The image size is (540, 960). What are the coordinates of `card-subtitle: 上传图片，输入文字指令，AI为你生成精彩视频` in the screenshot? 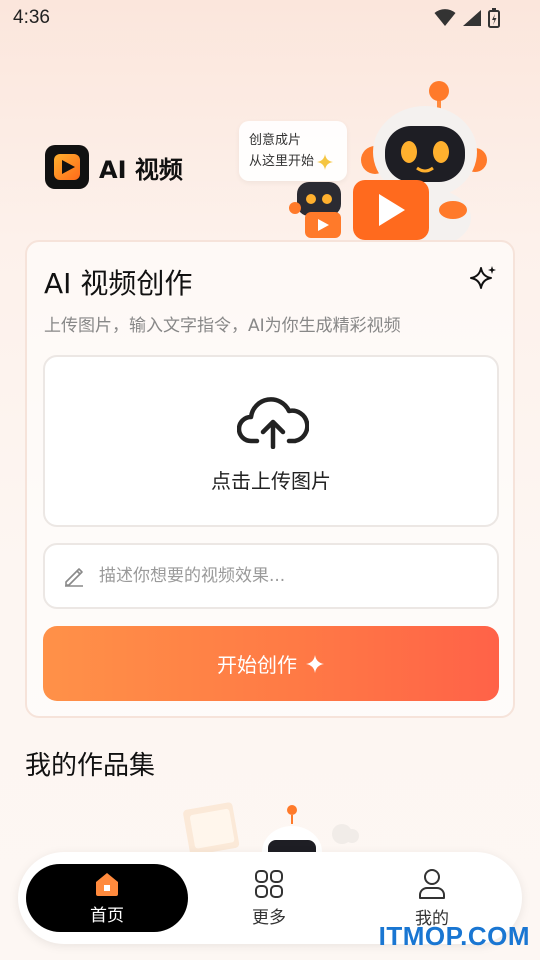 It's located at (222, 326).